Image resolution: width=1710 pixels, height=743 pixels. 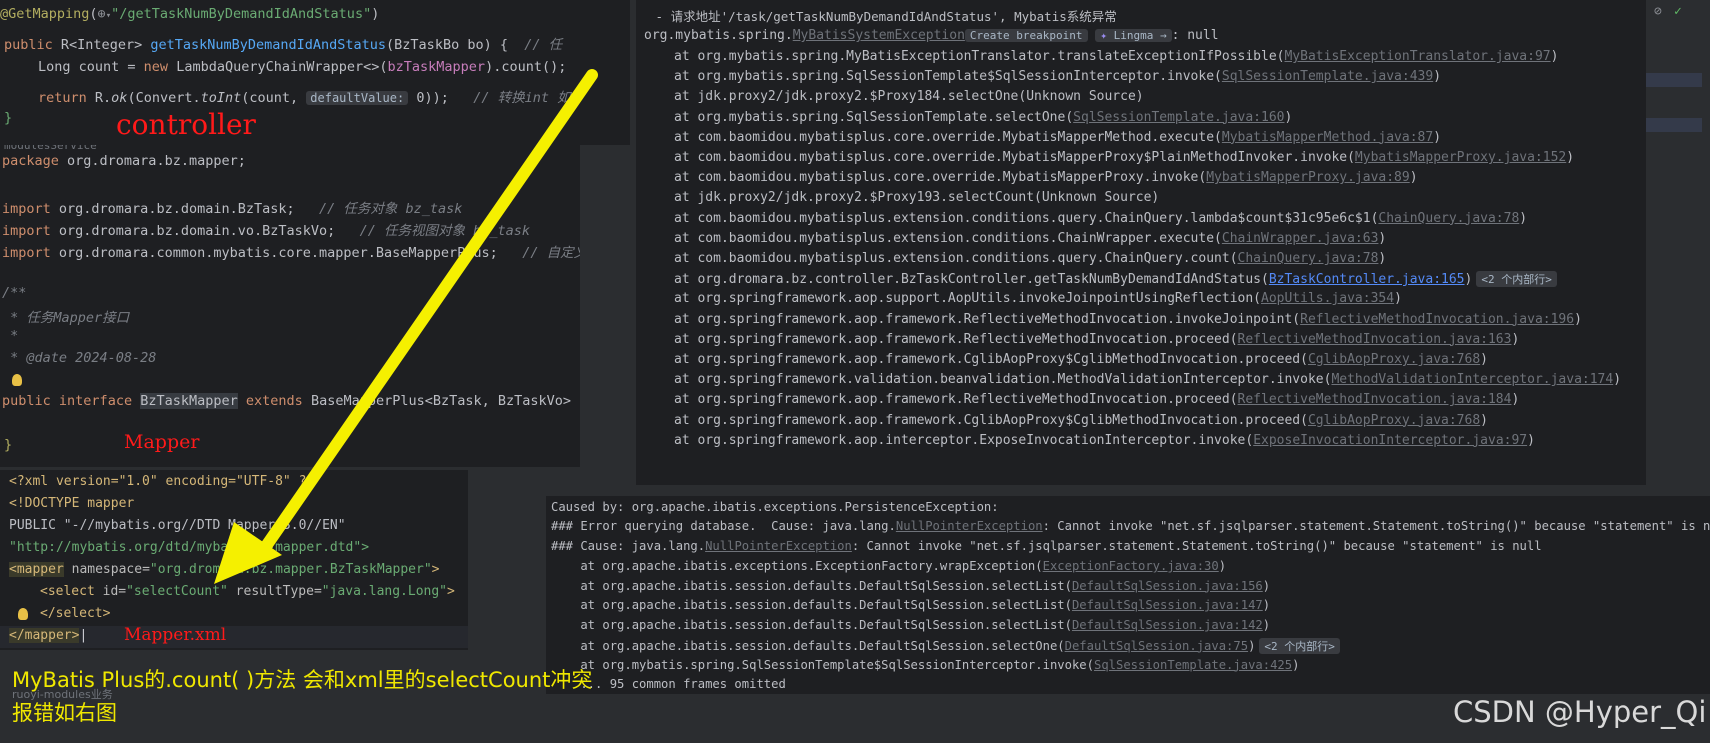 I want to click on source-link: SqlSessionTemplate.java:160, so click(x=1178, y=117).